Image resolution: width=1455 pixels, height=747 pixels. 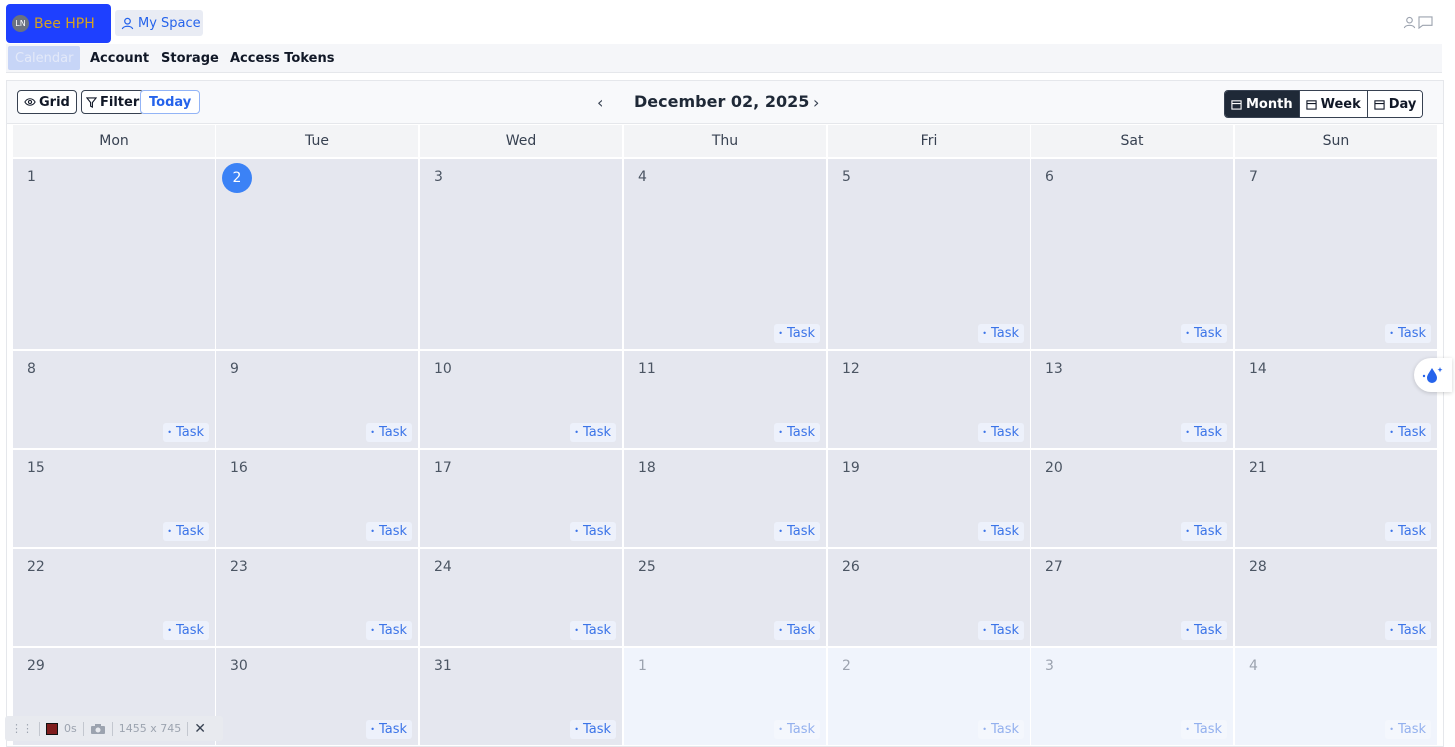 What do you see at coordinates (521, 597) in the screenshot?
I see `day-cell: 24 • Task` at bounding box center [521, 597].